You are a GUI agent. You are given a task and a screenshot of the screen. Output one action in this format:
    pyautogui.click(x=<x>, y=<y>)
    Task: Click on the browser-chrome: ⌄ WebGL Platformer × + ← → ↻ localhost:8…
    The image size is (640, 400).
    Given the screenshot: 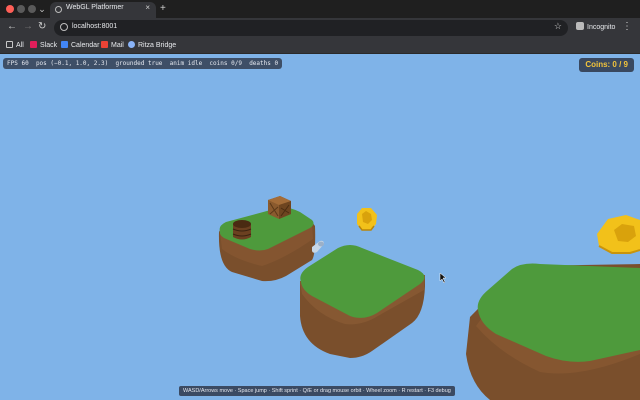 What is the action you would take?
    pyautogui.click(x=320, y=27)
    